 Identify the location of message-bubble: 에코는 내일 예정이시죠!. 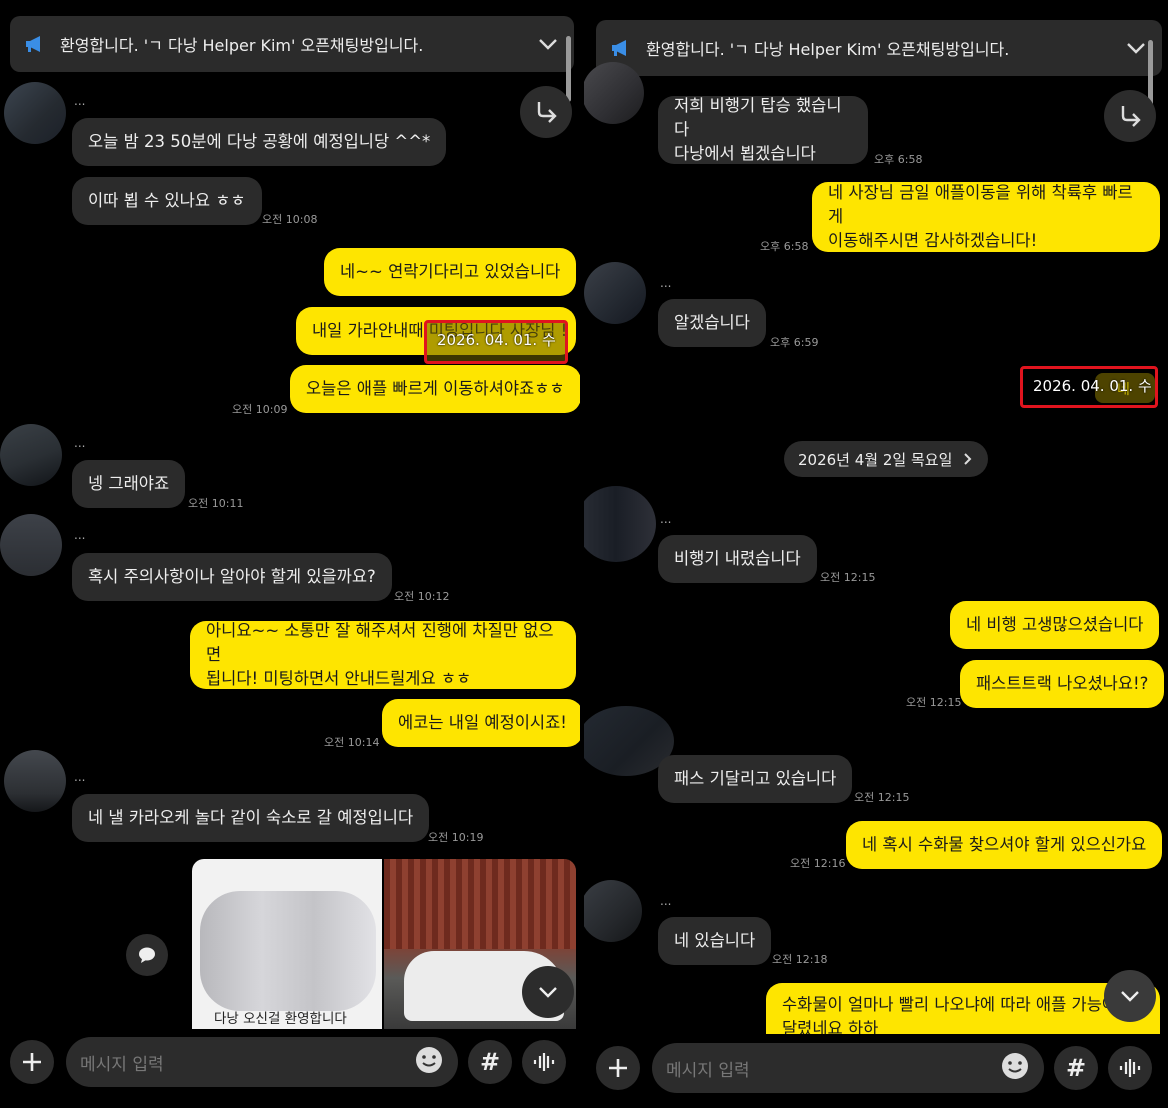
(481, 723).